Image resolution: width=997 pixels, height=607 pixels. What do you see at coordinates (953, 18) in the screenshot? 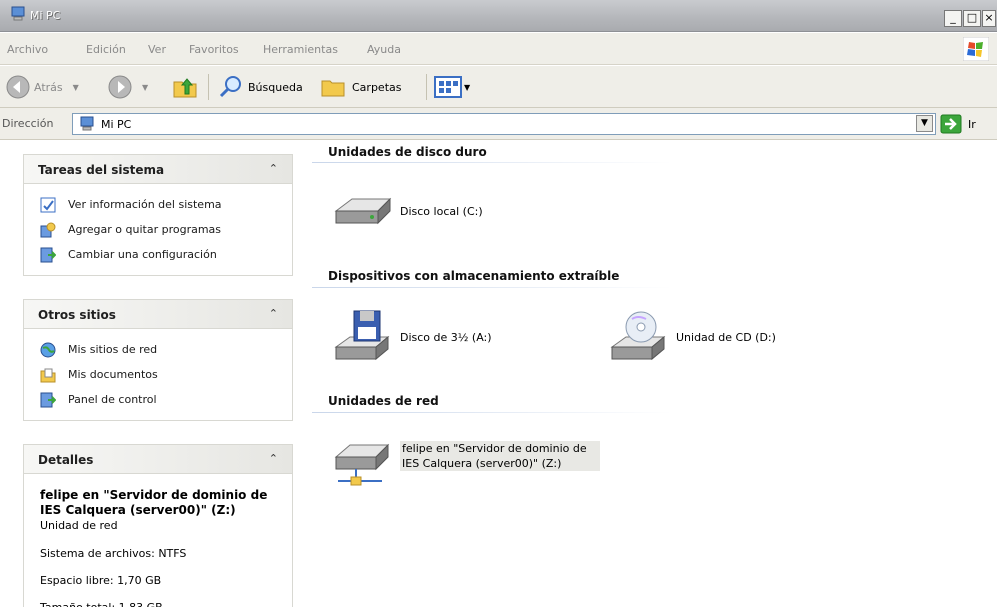
I see `minimize-button: _` at bounding box center [953, 18].